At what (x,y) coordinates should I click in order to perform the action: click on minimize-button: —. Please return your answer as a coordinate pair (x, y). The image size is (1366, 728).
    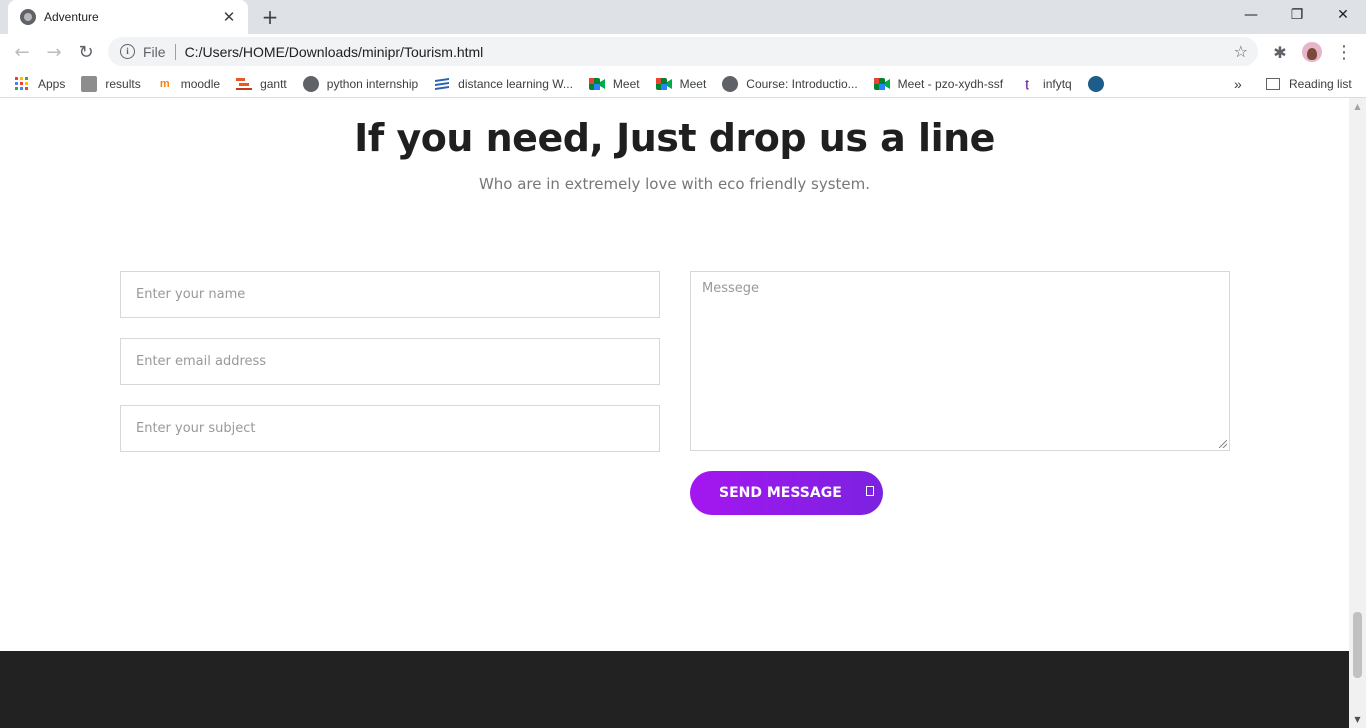
    Looking at the image, I should click on (1251, 15).